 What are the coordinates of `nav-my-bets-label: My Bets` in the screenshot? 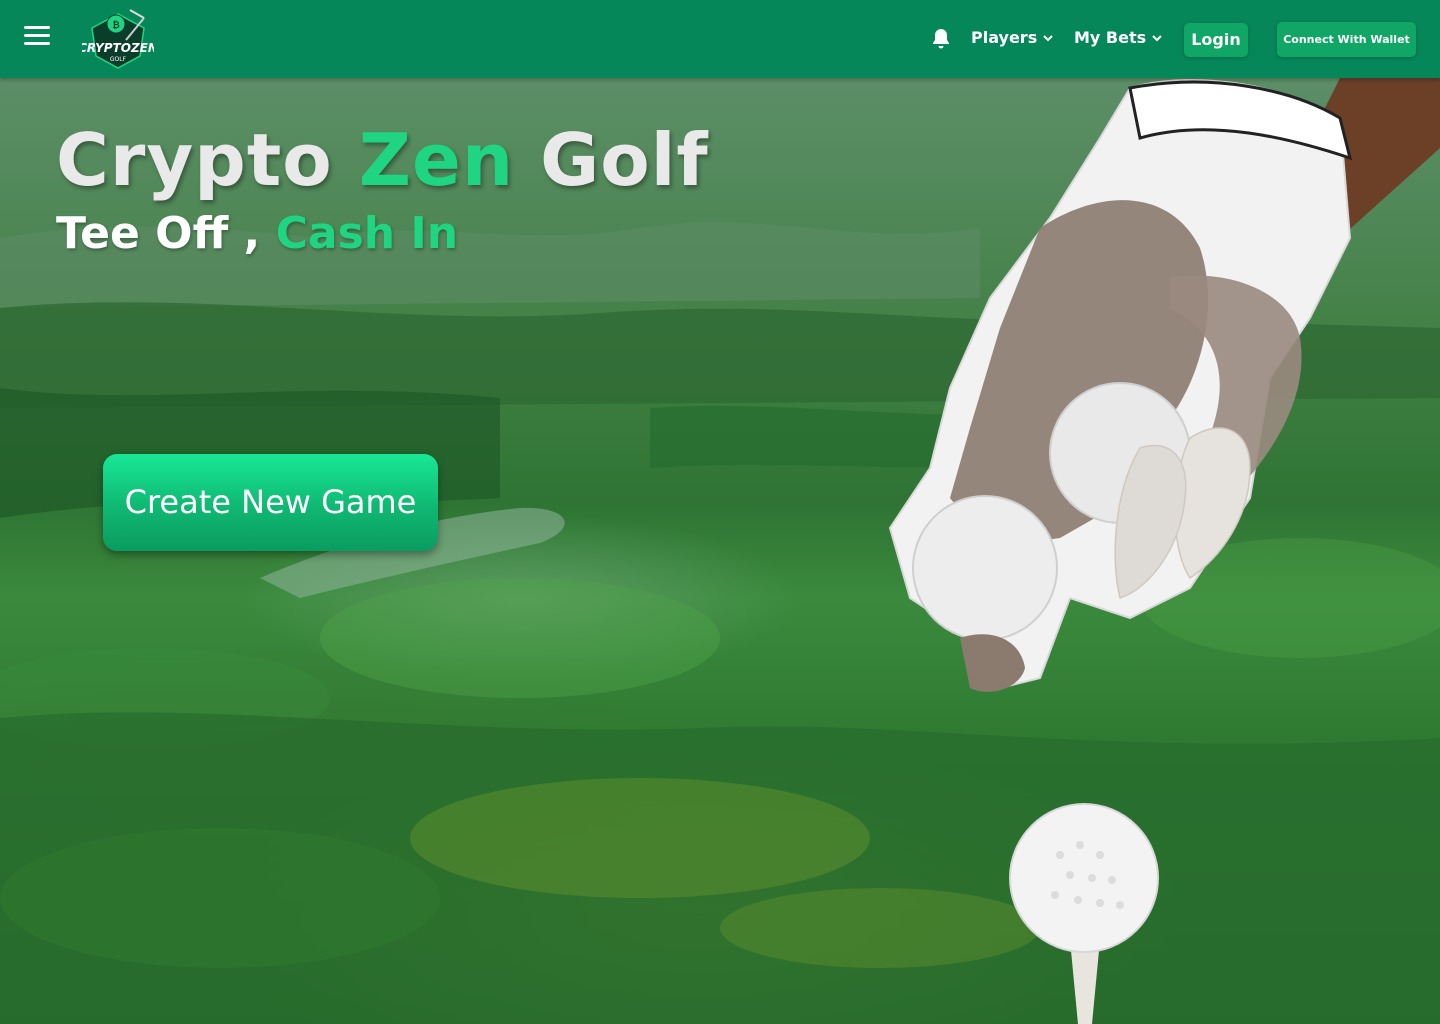 It's located at (1110, 37).